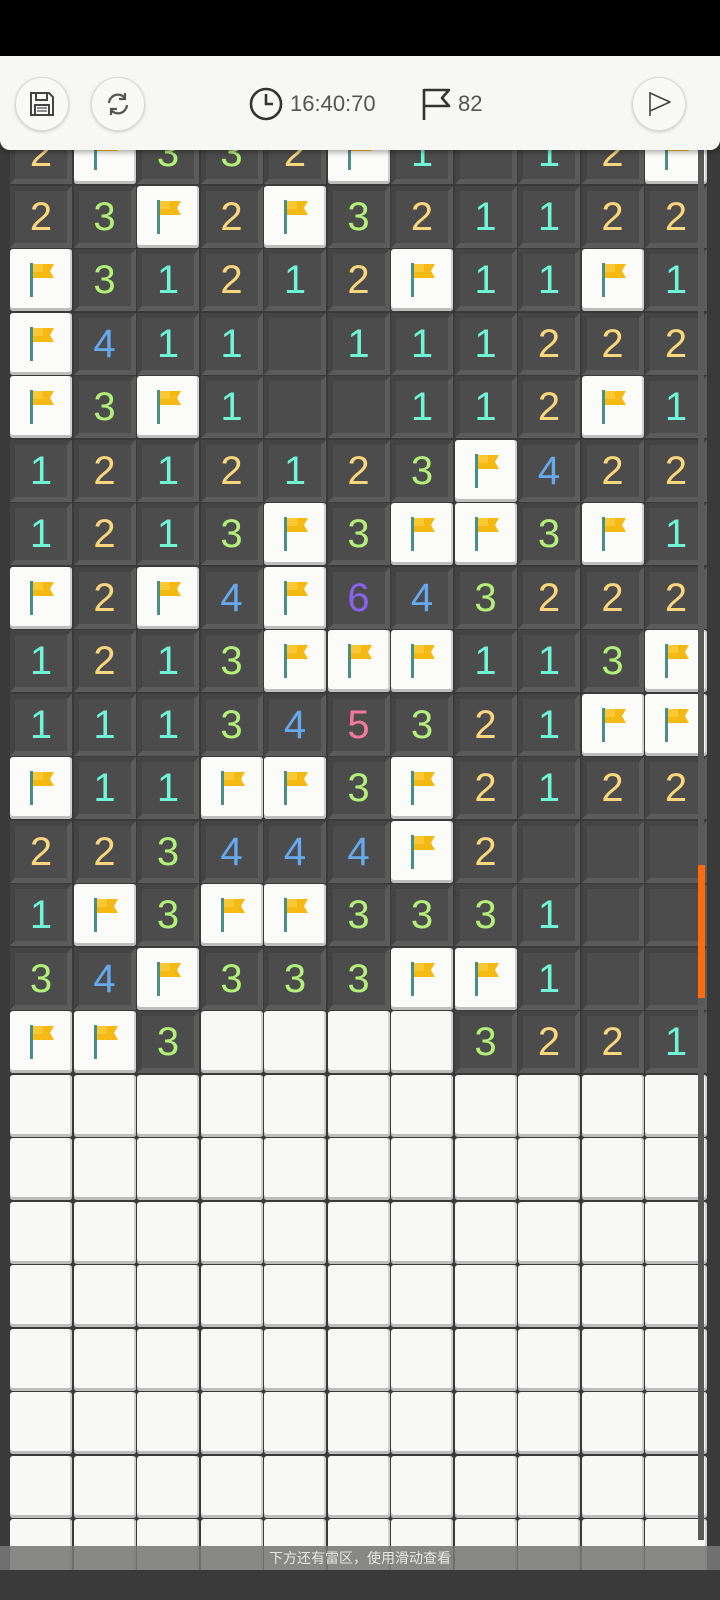 Image resolution: width=720 pixels, height=1600 pixels. I want to click on scrollbar-thumb, so click(701, 931).